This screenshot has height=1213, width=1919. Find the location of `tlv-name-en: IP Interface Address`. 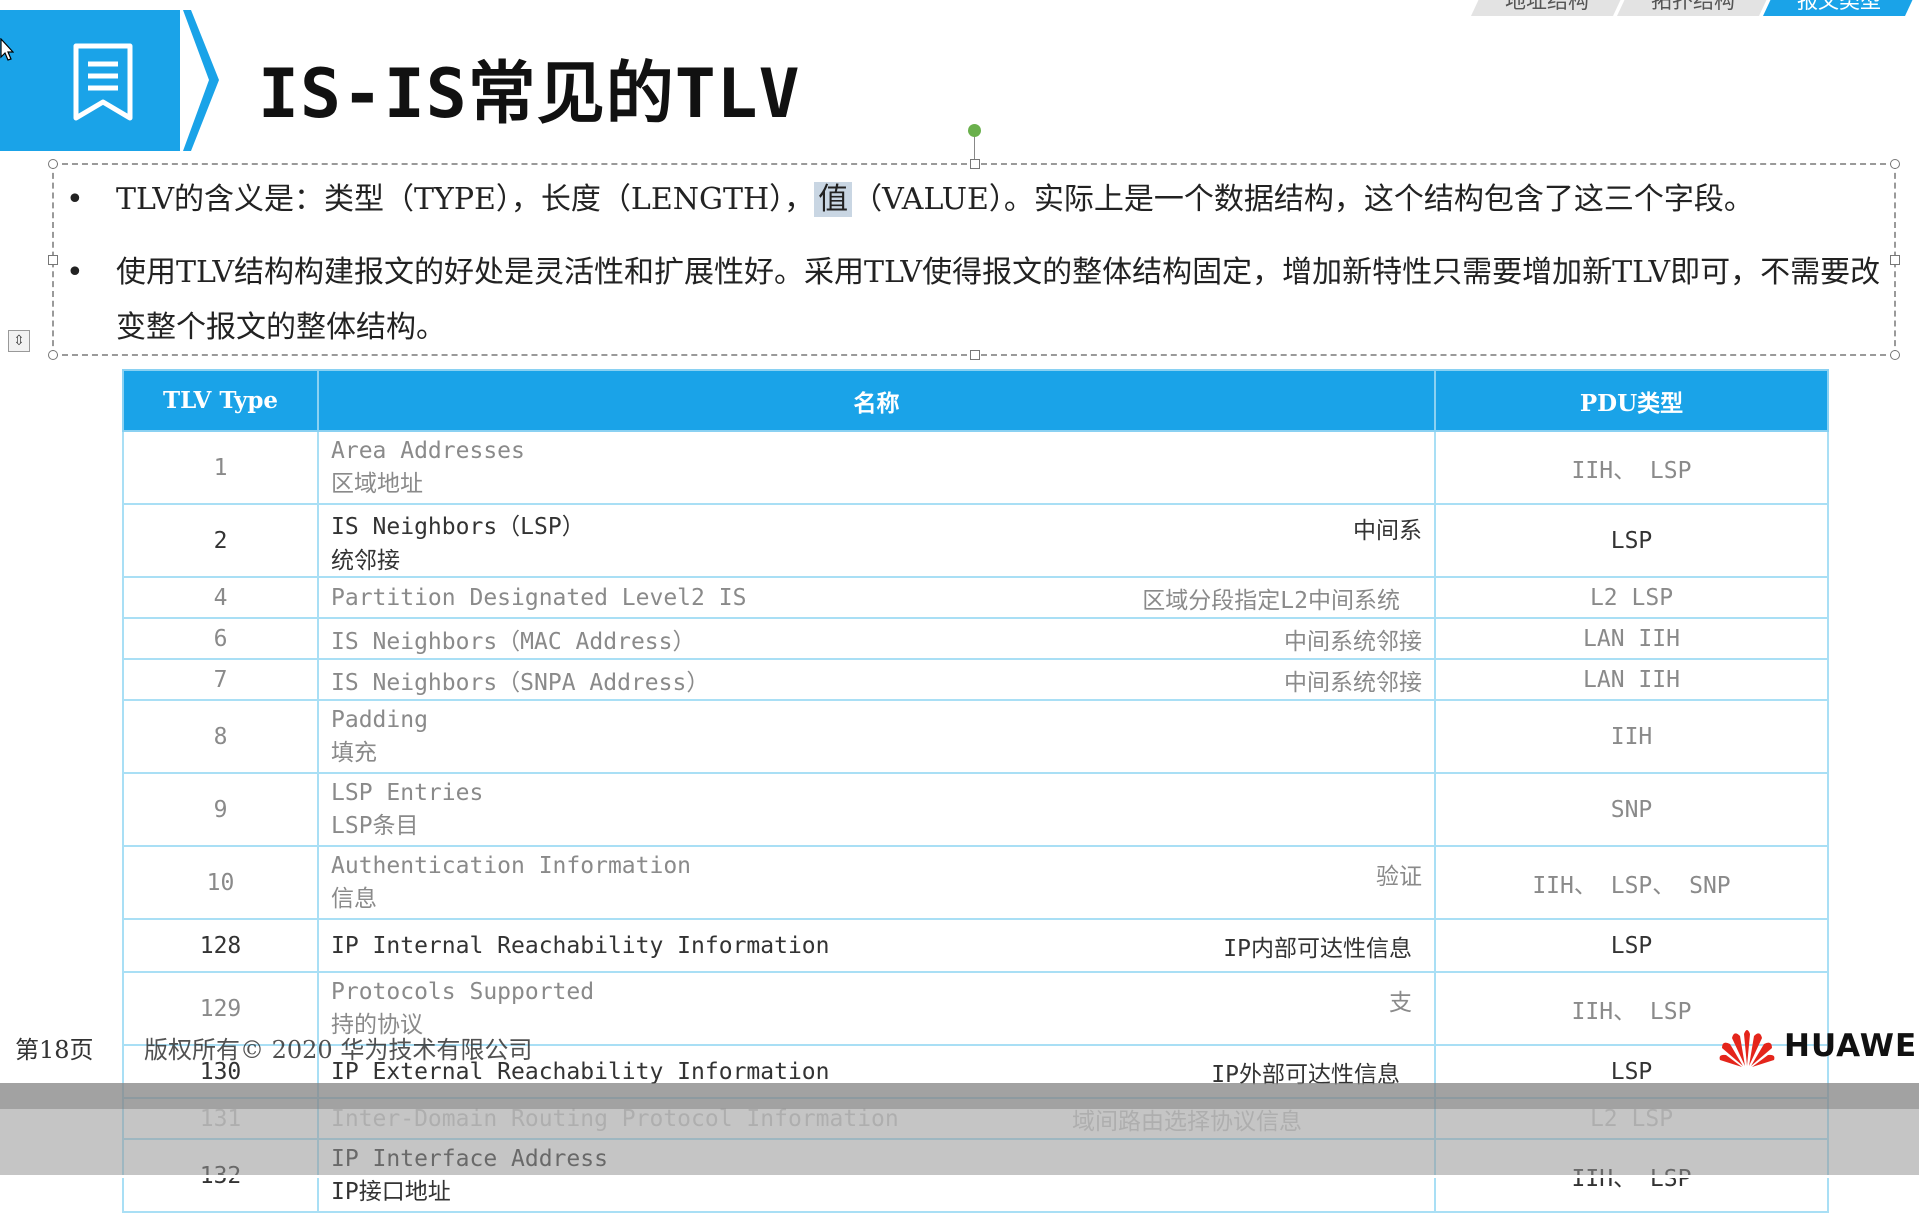

tlv-name-en: IP Interface Address is located at coordinates (469, 1158).